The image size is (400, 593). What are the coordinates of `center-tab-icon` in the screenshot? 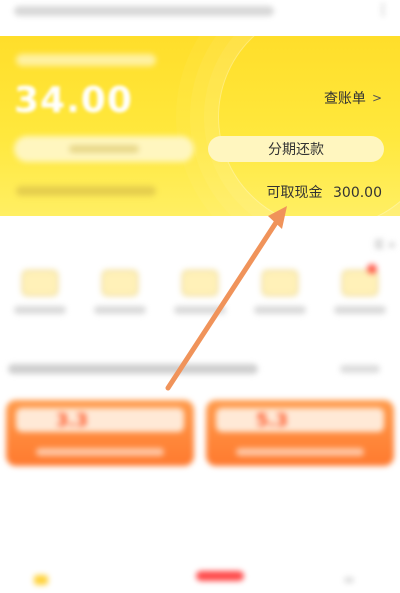 It's located at (220, 576).